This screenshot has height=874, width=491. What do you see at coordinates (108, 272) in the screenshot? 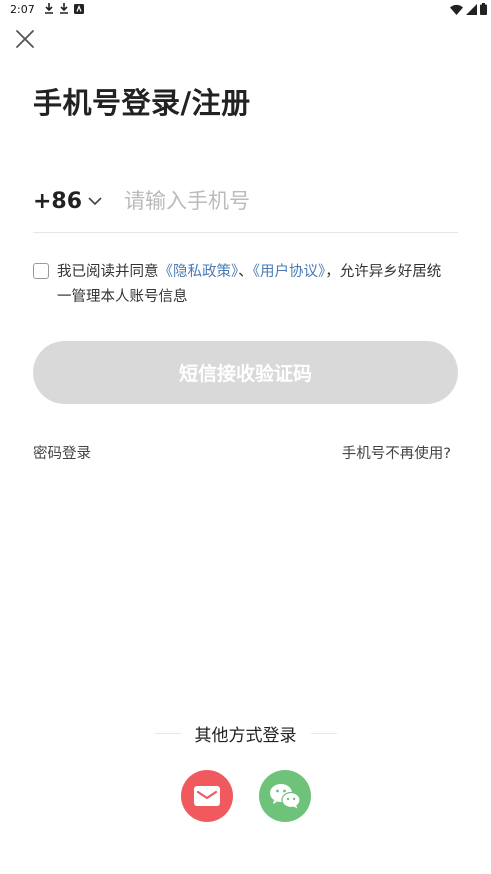
I see `agreement-prefix: 我已阅读并同意` at bounding box center [108, 272].